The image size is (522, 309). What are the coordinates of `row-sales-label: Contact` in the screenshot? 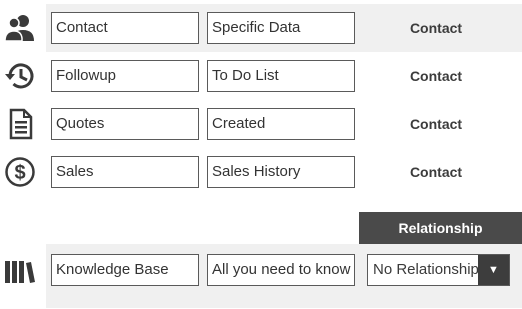 It's located at (436, 172).